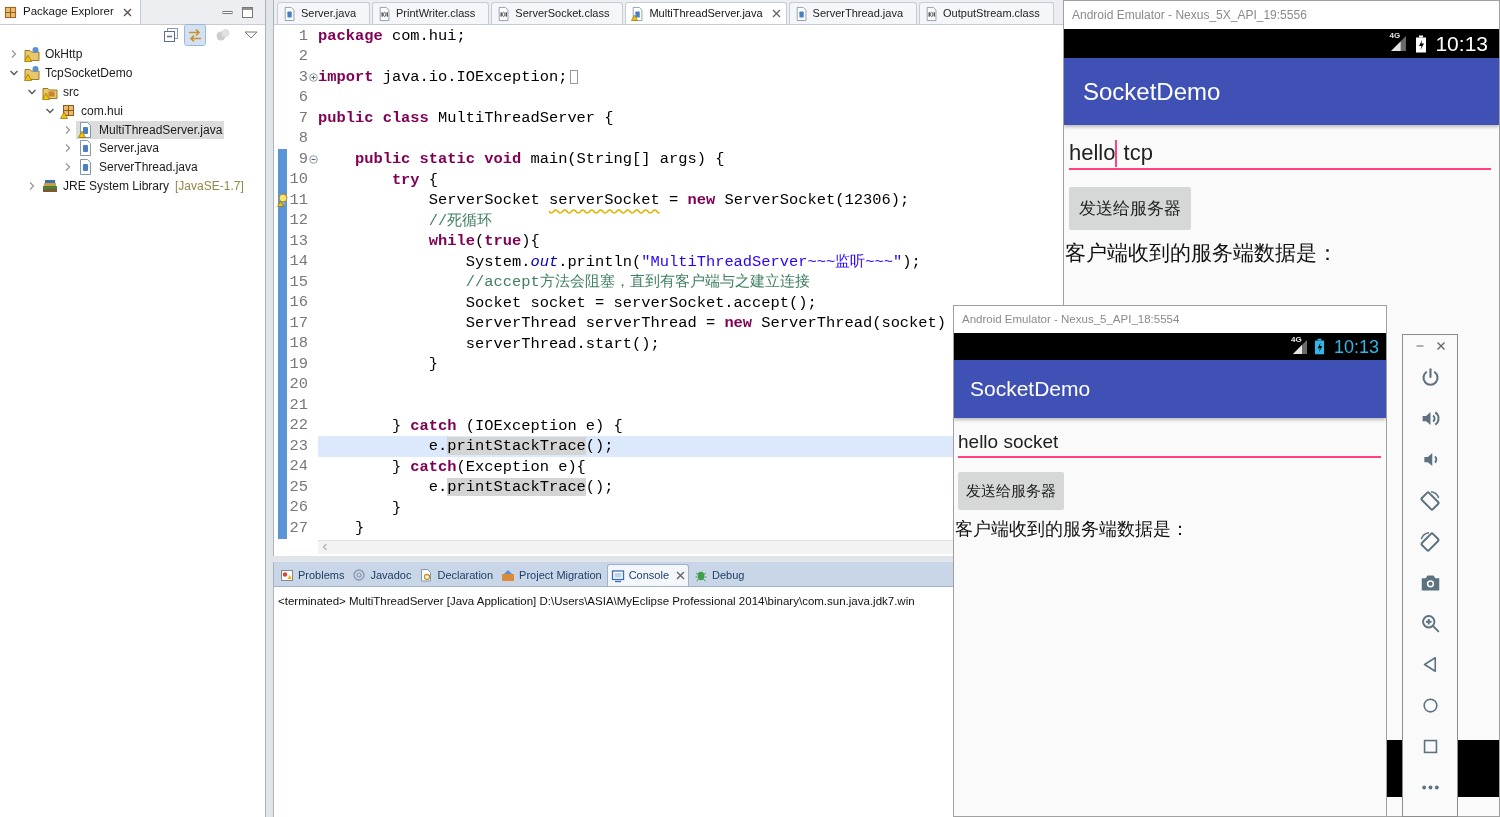 This screenshot has width=1500, height=817. What do you see at coordinates (143, 185) in the screenshot?
I see `tree-item: JRE System Library [JavaSE-1.7]` at bounding box center [143, 185].